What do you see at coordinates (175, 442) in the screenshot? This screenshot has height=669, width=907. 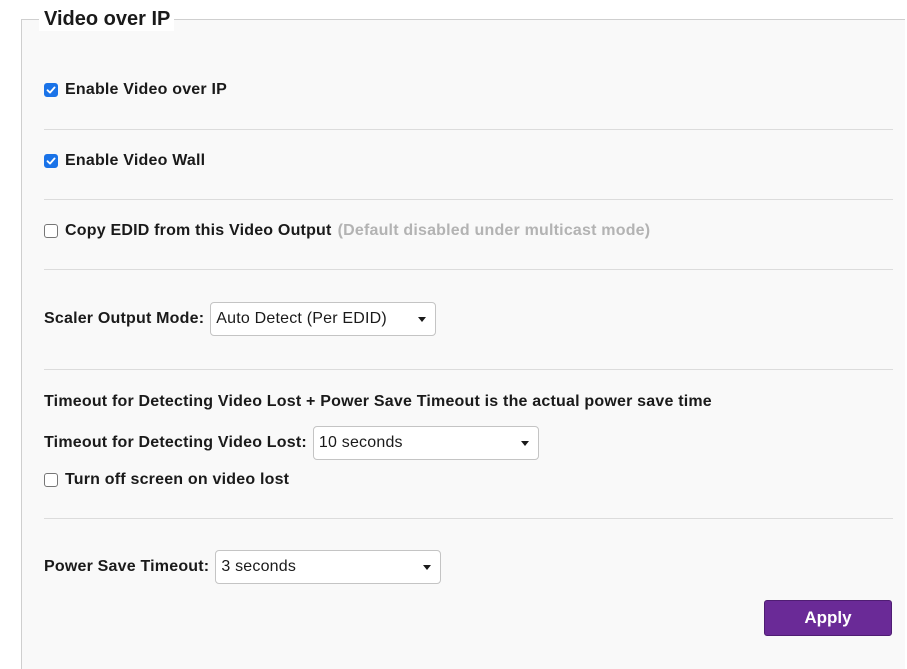 I see `video-lost-timeout-label: Timeout for Detecting Video Lost:` at bounding box center [175, 442].